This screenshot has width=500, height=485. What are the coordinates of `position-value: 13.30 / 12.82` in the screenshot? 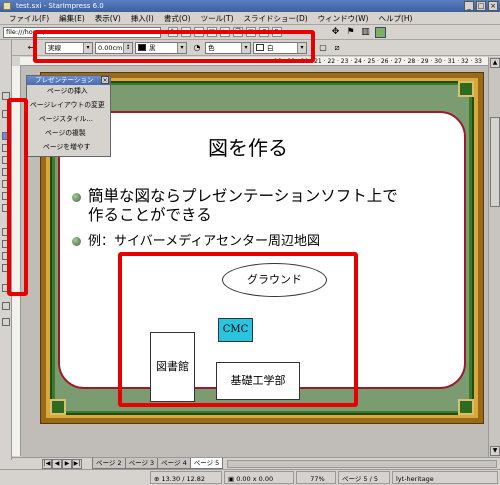 It's located at (183, 479).